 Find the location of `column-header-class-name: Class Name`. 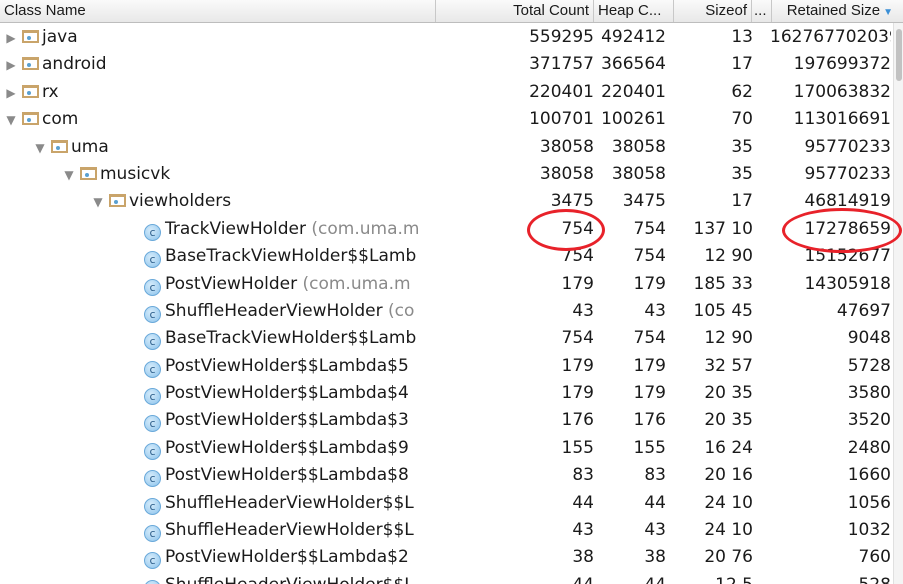

column-header-class-name: Class Name is located at coordinates (218, 11).